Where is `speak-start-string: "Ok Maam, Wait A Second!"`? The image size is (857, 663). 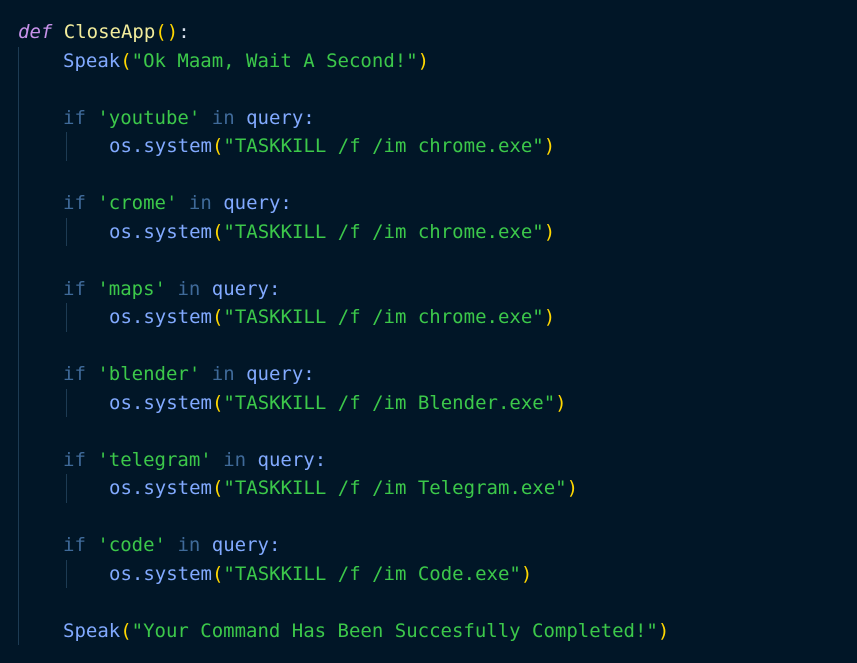 speak-start-string: "Ok Maam, Wait A Second!" is located at coordinates (274, 60).